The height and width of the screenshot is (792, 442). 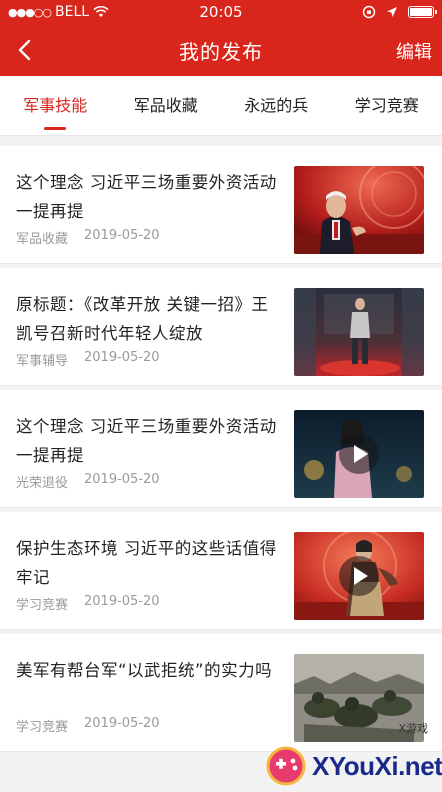 I want to click on watermark-main-text: XYouXi.net, so click(x=377, y=766).